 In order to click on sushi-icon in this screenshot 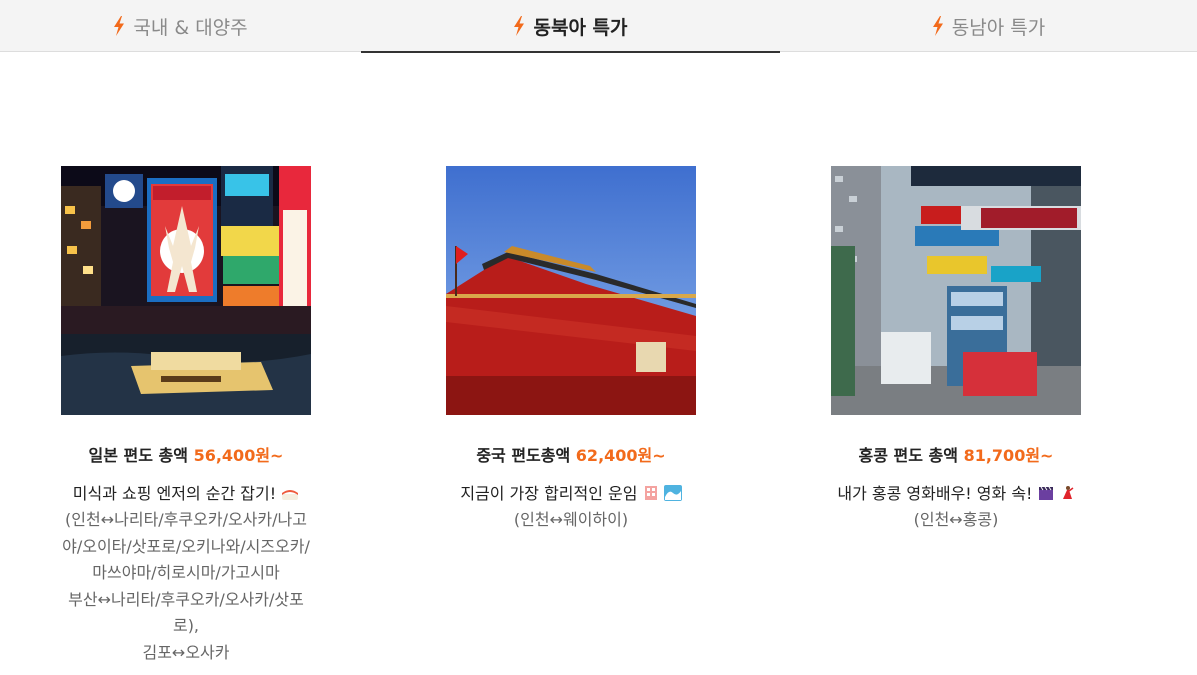, I will do `click(290, 495)`.